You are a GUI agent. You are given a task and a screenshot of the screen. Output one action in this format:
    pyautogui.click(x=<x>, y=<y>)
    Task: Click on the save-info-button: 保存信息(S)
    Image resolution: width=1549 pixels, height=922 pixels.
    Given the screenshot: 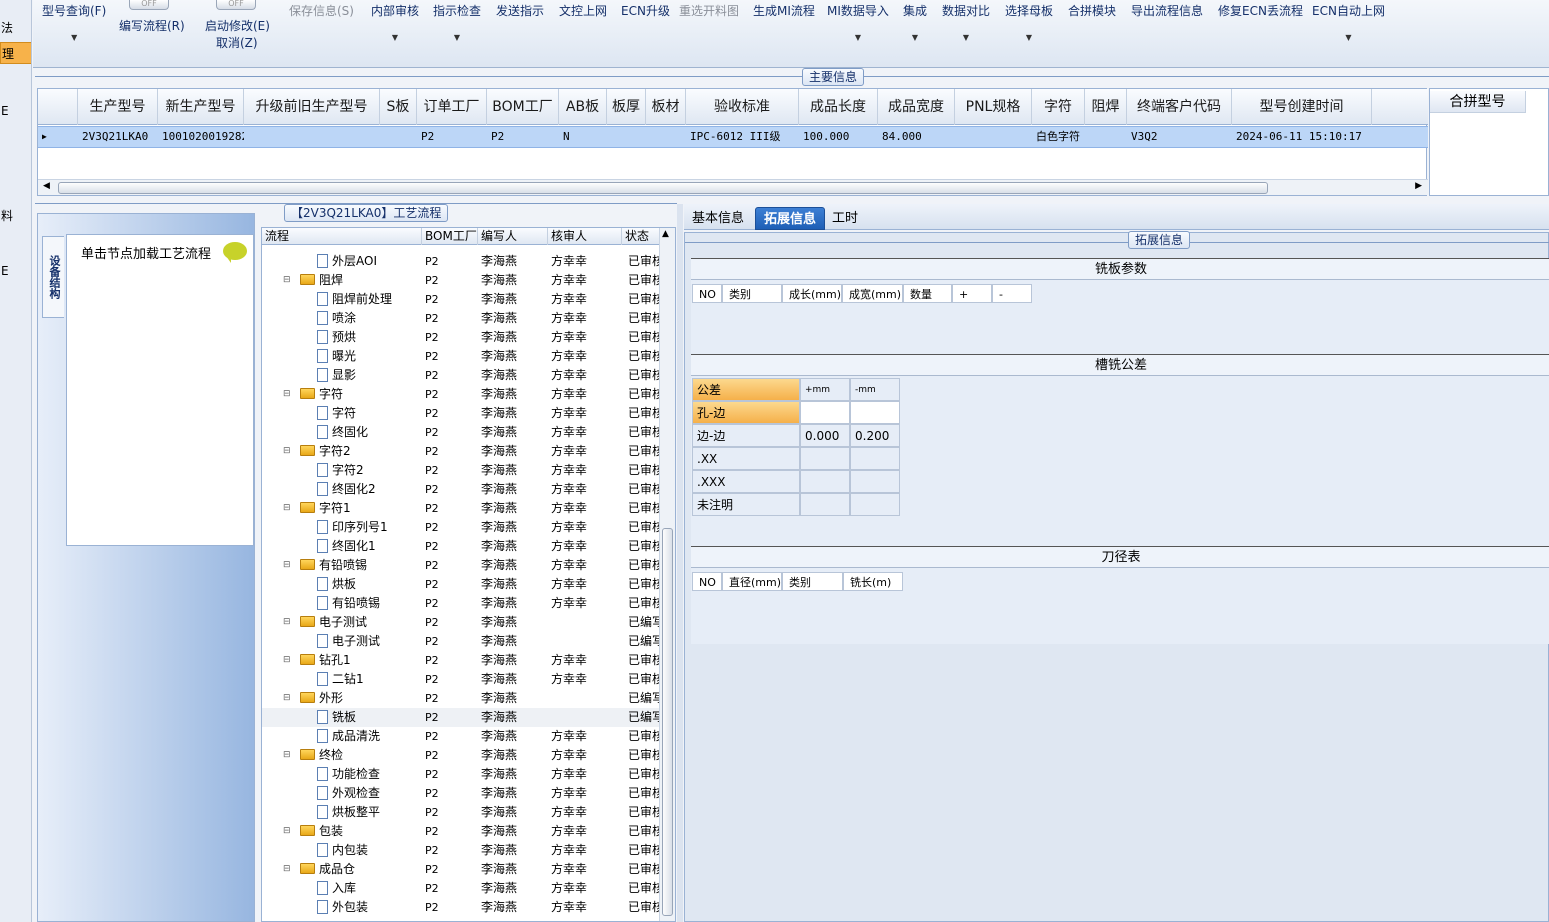 What is the action you would take?
    pyautogui.click(x=321, y=10)
    